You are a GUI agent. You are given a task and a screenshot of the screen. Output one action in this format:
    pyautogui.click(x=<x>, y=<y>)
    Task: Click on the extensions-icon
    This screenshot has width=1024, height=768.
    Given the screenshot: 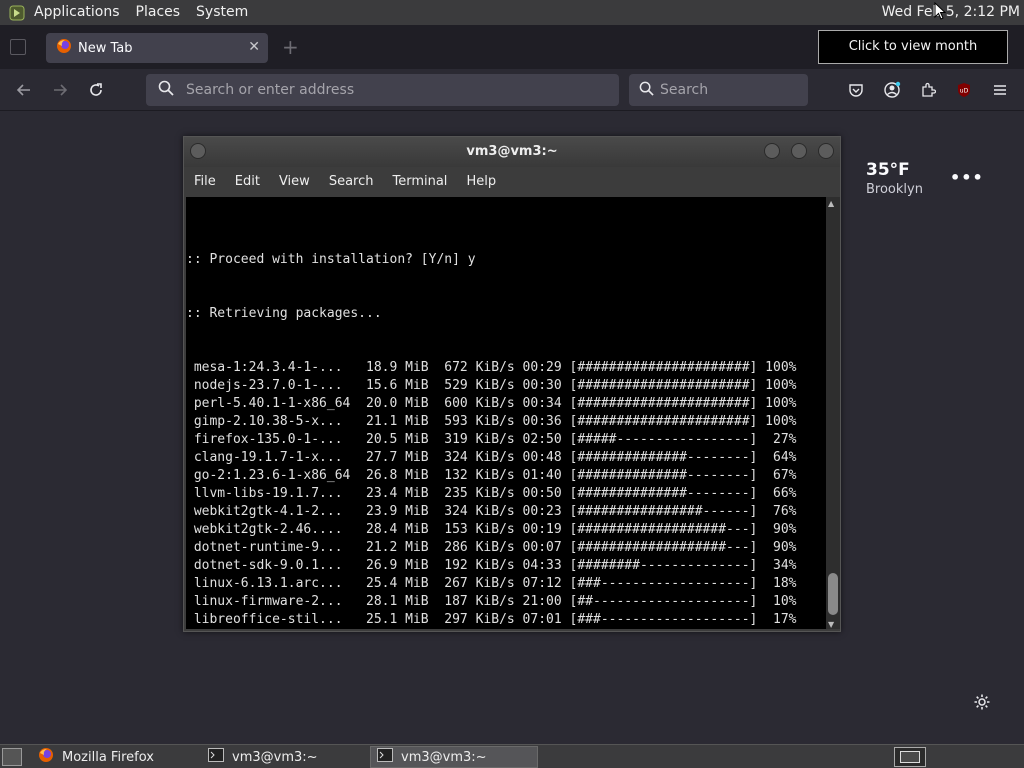 What is the action you would take?
    pyautogui.click(x=928, y=90)
    